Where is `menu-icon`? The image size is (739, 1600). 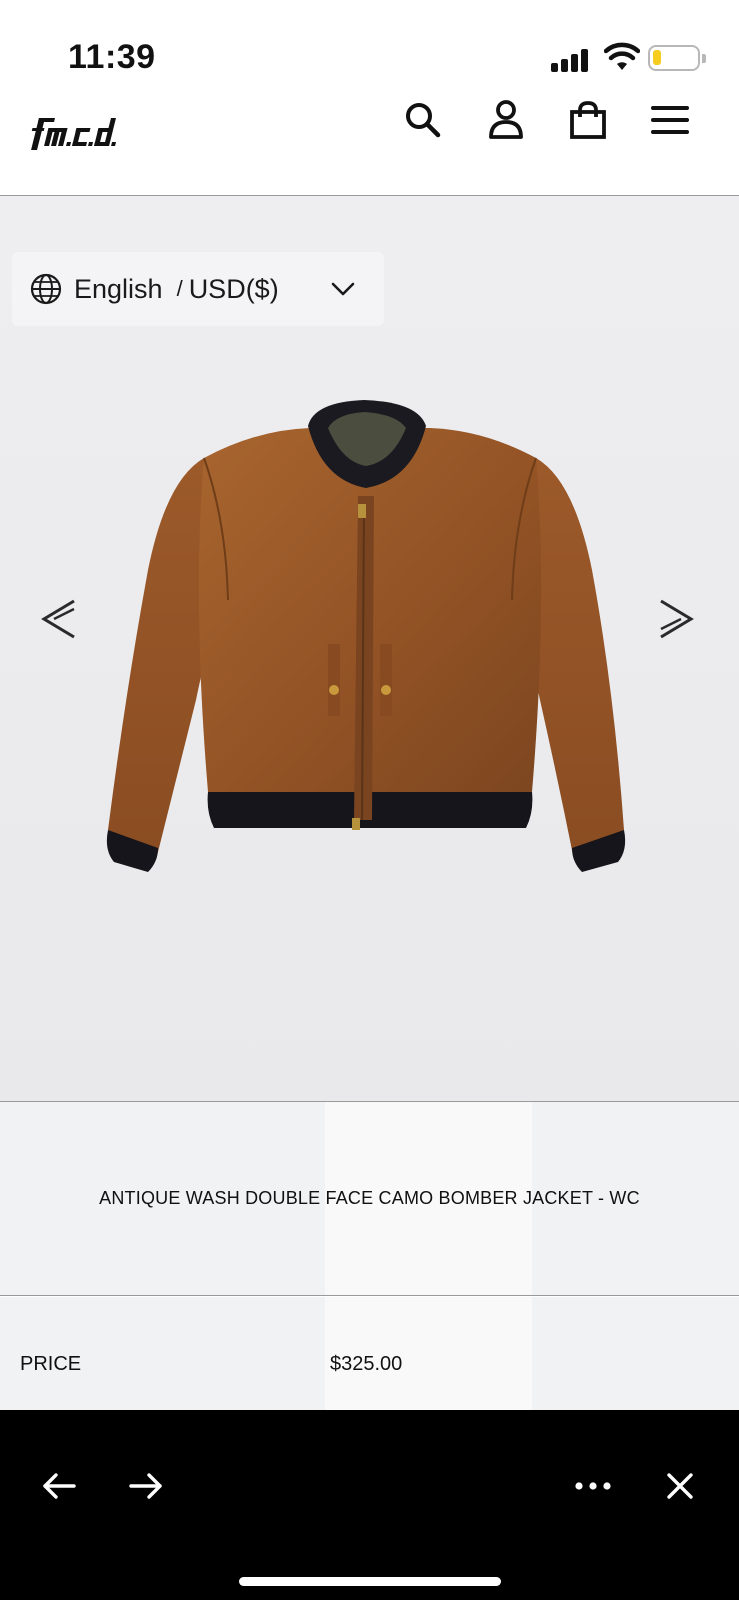
menu-icon is located at coordinates (670, 120).